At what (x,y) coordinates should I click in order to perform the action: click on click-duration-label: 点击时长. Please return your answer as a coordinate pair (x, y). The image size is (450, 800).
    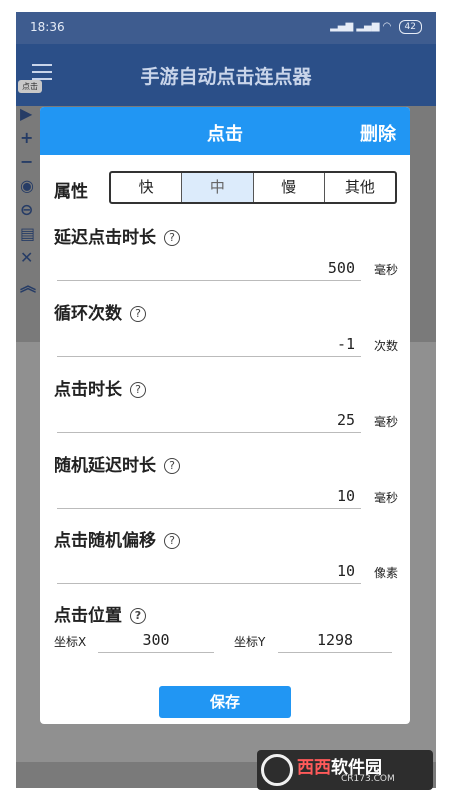
    Looking at the image, I should click on (88, 390).